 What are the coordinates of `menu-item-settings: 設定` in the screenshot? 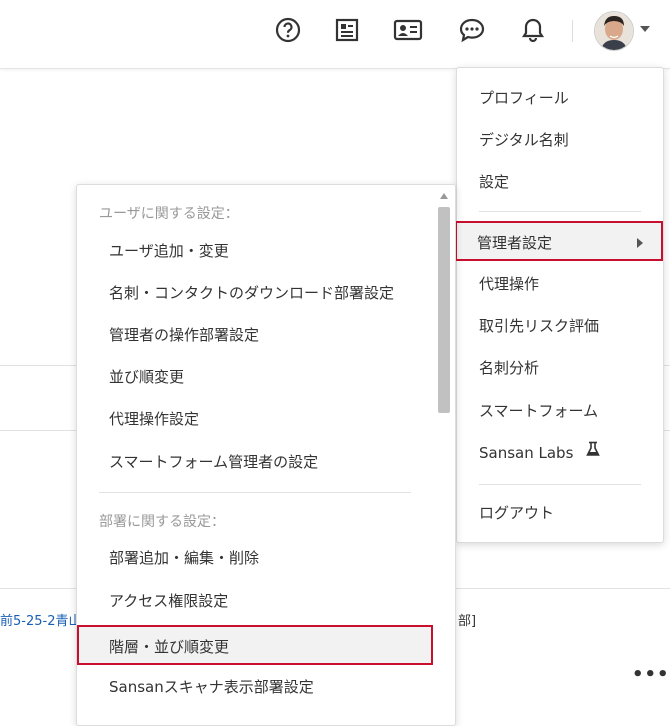 It's located at (560, 182).